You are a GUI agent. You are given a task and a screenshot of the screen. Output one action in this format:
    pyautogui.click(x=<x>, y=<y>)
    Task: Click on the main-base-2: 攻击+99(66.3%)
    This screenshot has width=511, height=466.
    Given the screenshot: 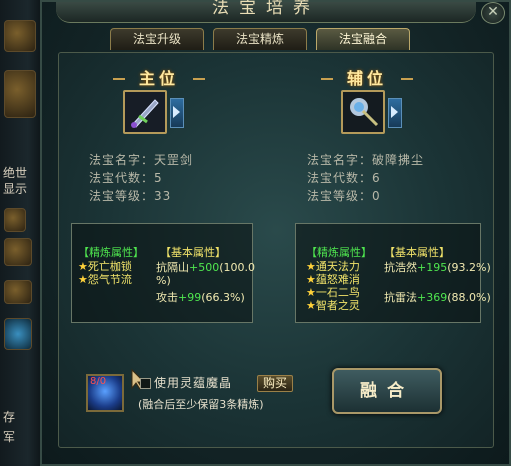 What is the action you would take?
    pyautogui.click(x=200, y=297)
    